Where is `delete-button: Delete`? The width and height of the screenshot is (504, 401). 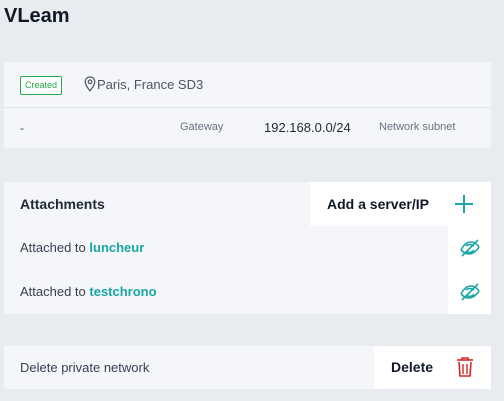
delete-button: Delete is located at coordinates (432, 367).